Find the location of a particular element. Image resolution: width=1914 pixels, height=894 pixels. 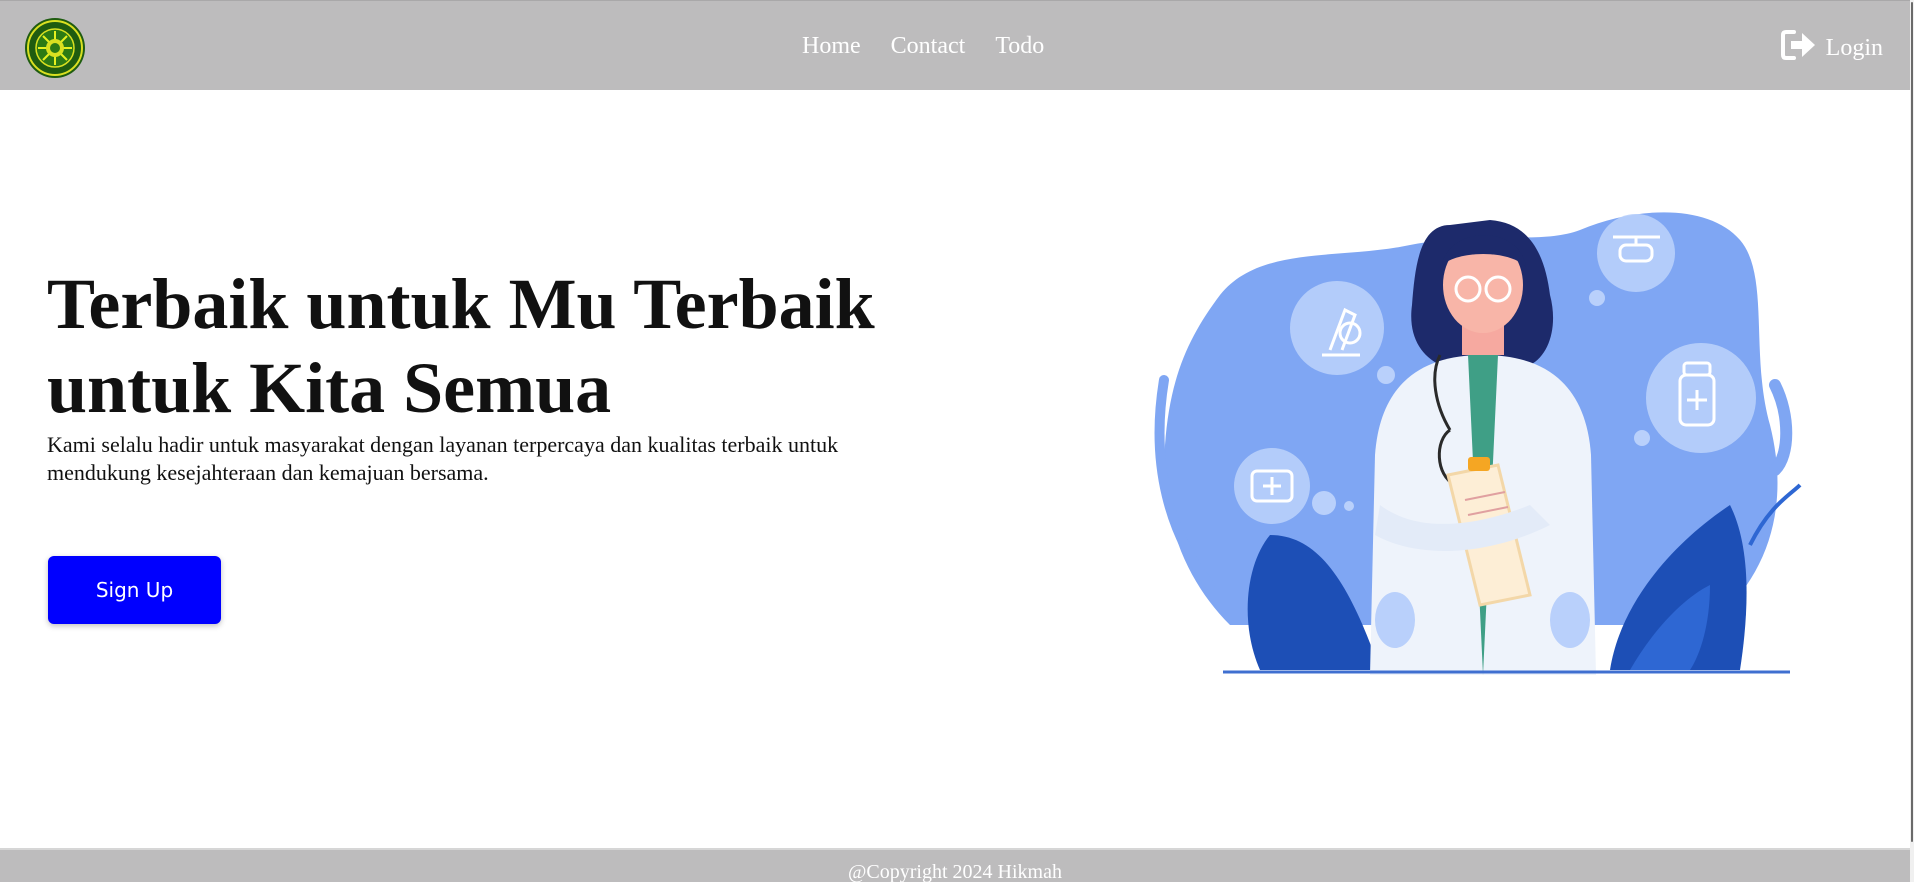

university-seal-icon is located at coordinates (55, 48).